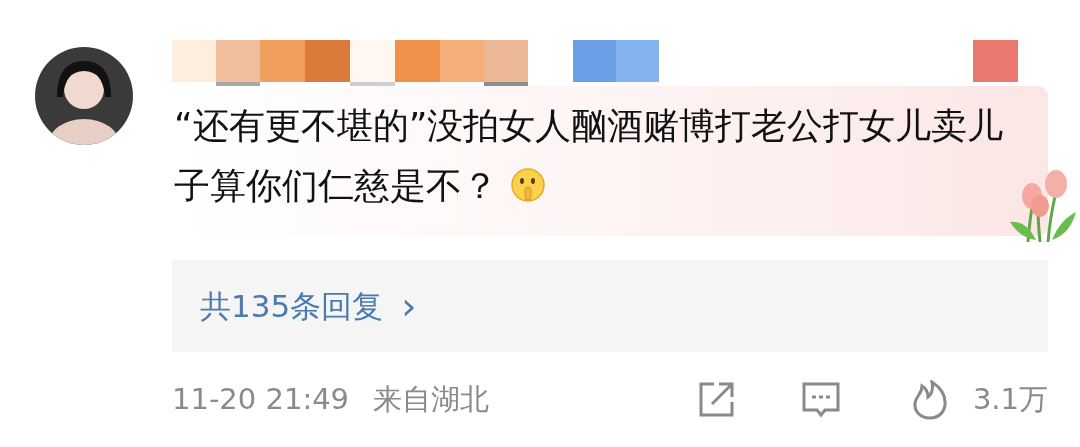 Image resolution: width=1080 pixels, height=447 pixels. What do you see at coordinates (929, 399) in the screenshot?
I see `flame-icon` at bounding box center [929, 399].